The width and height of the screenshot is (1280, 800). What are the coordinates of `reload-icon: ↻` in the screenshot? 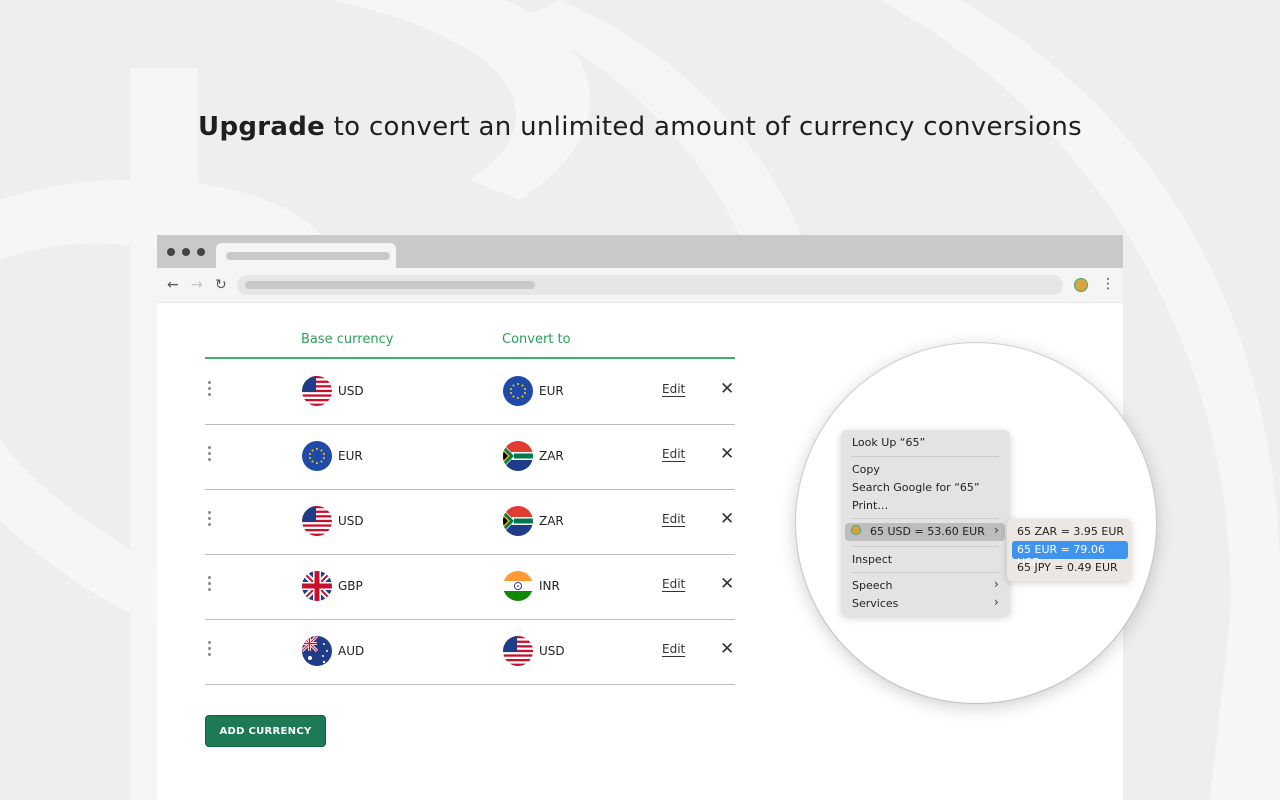 It's located at (221, 285).